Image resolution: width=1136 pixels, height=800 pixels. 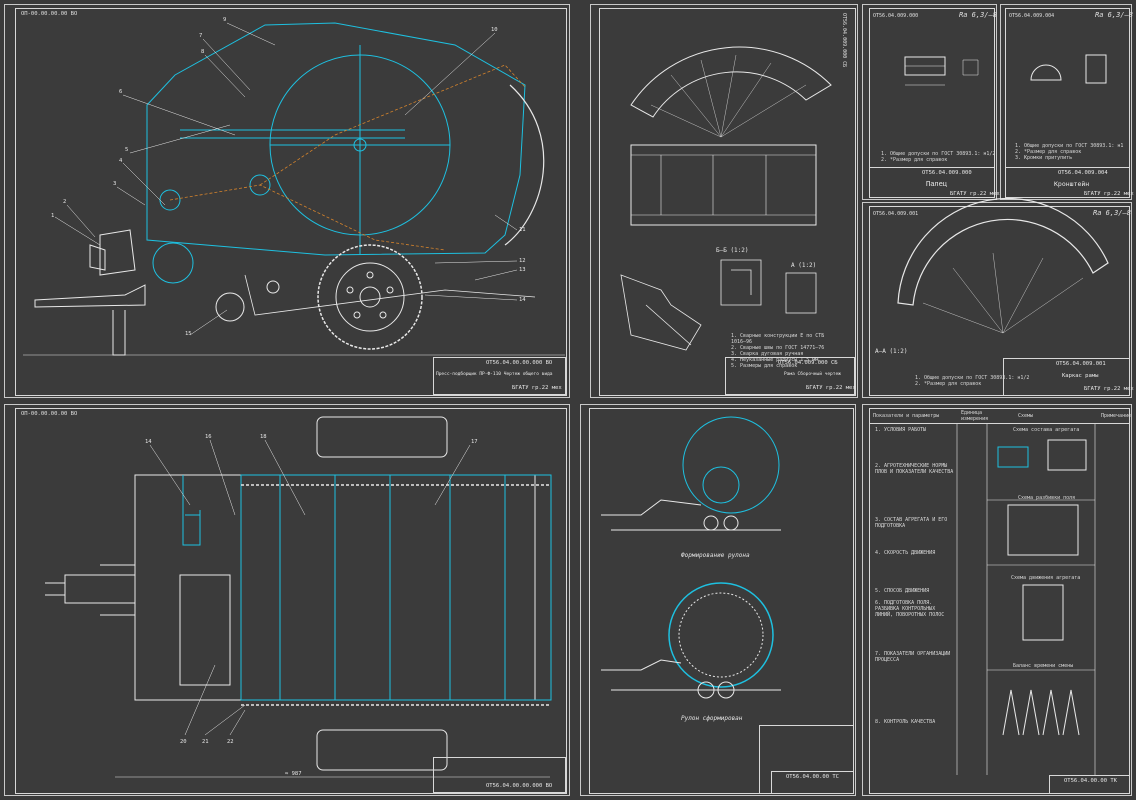 What do you see at coordinates (715, 555) in the screenshot?
I see `caption-forming: Формирование рулона` at bounding box center [715, 555].